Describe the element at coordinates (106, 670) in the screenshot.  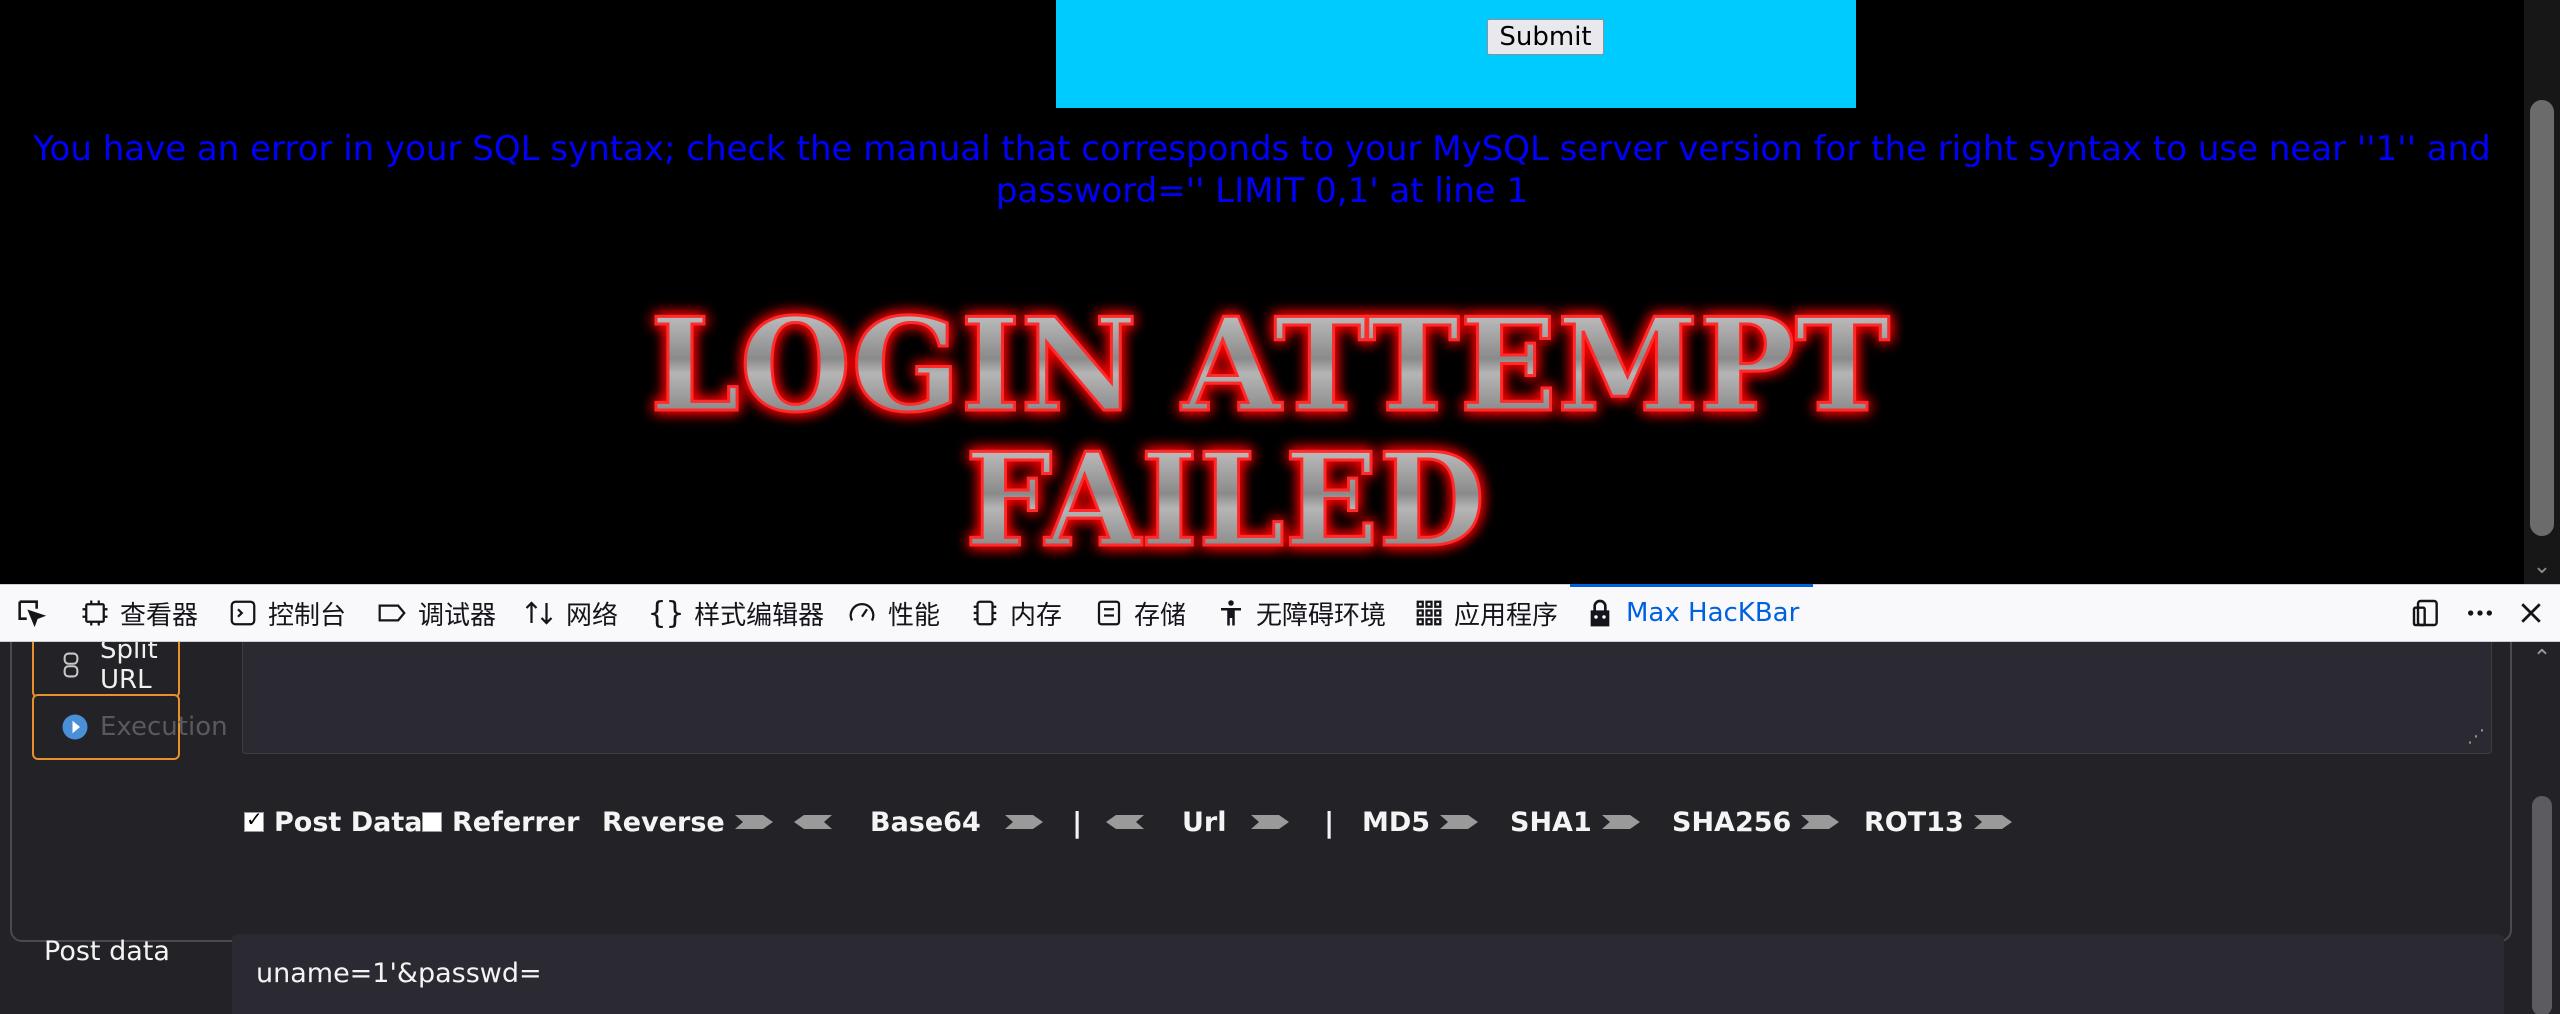
I see `split-url-button: Split URL` at that location.